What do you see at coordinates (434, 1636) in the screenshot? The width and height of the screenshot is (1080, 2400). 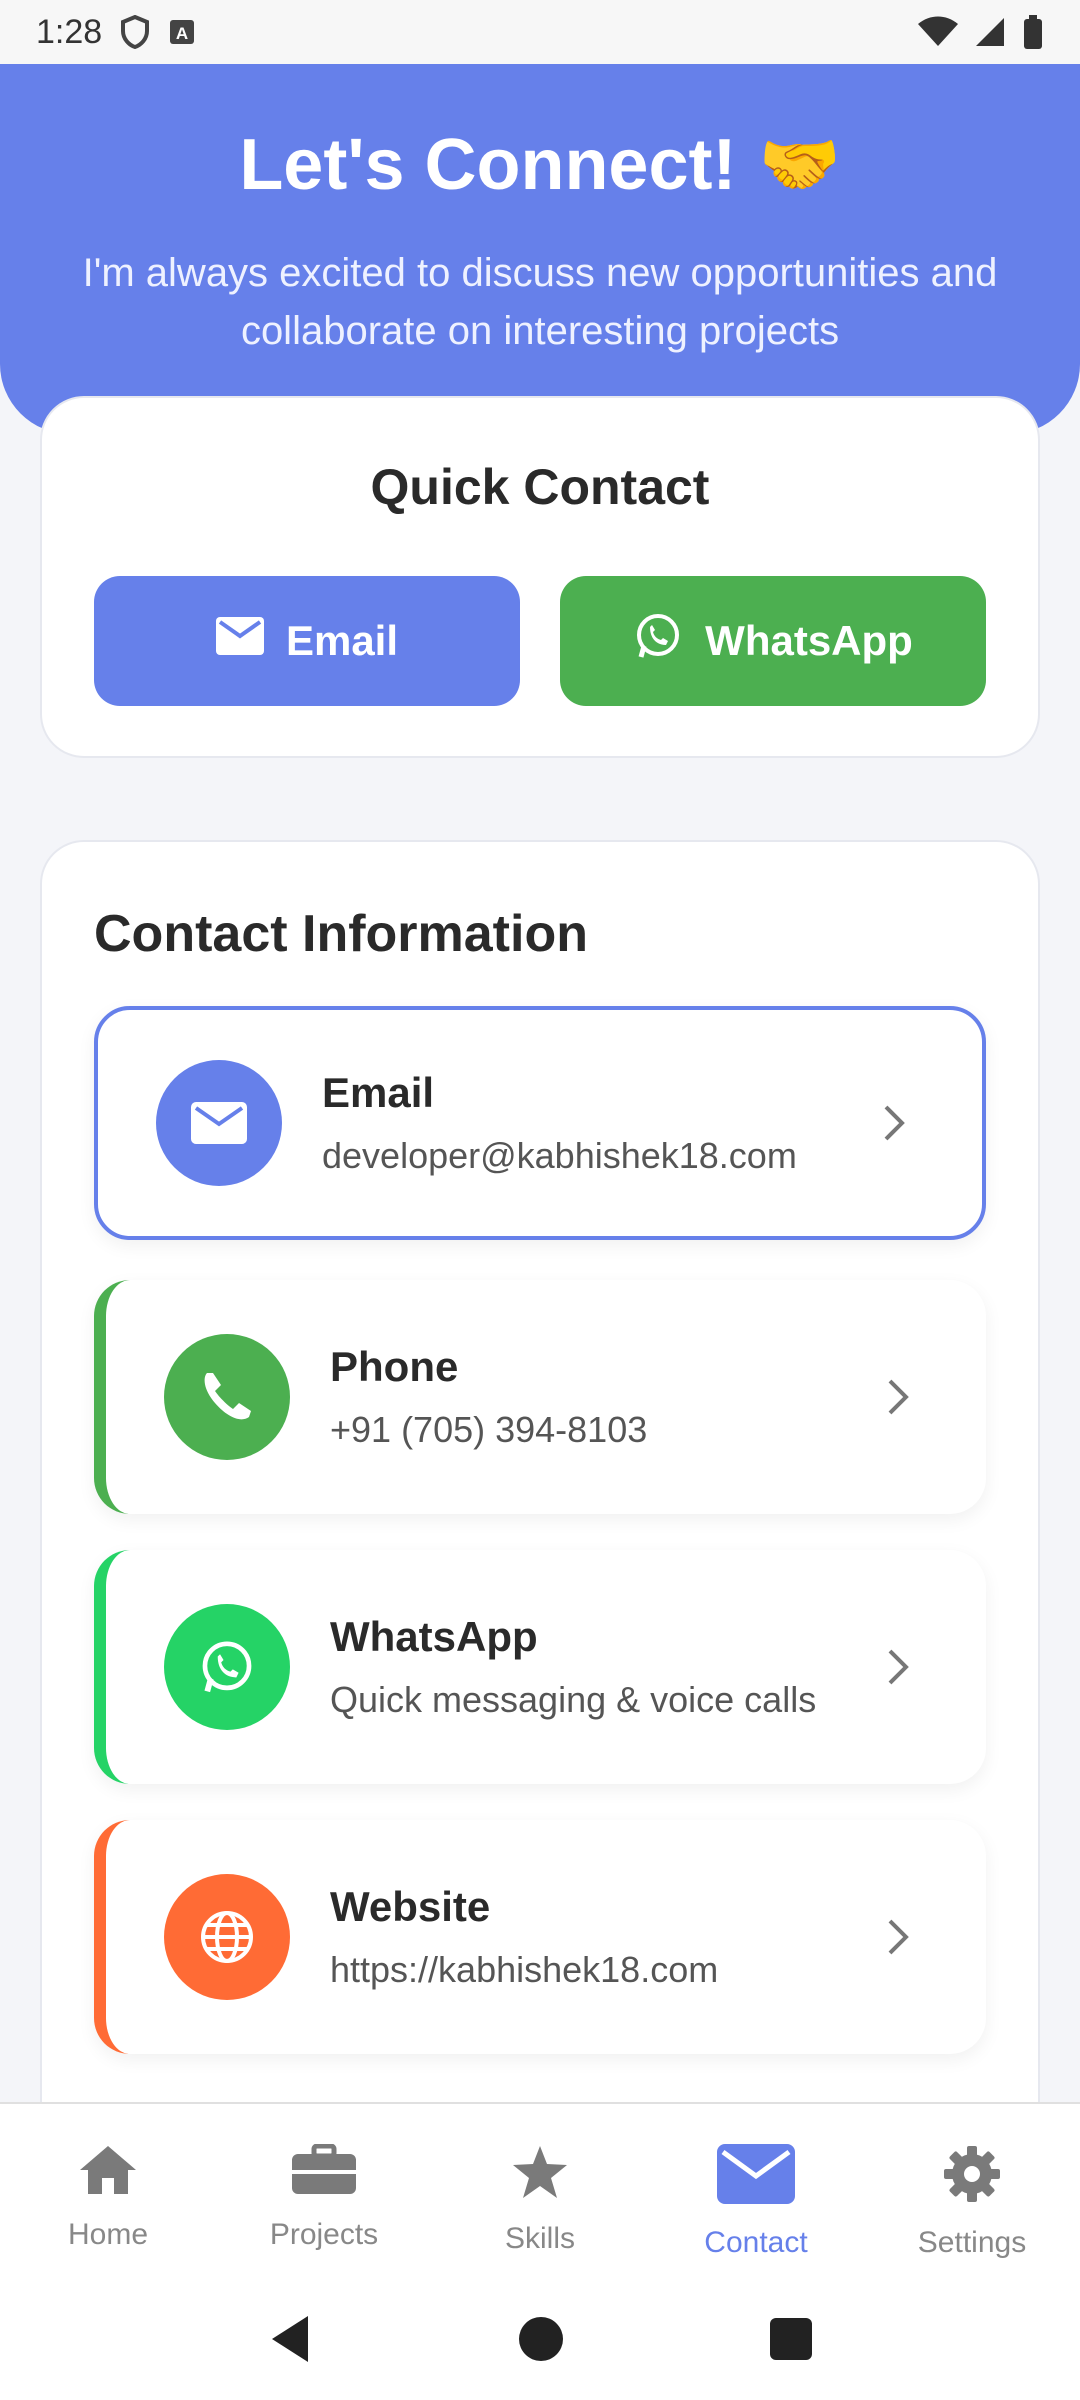 I see `contact-item-label: WhatsApp` at bounding box center [434, 1636].